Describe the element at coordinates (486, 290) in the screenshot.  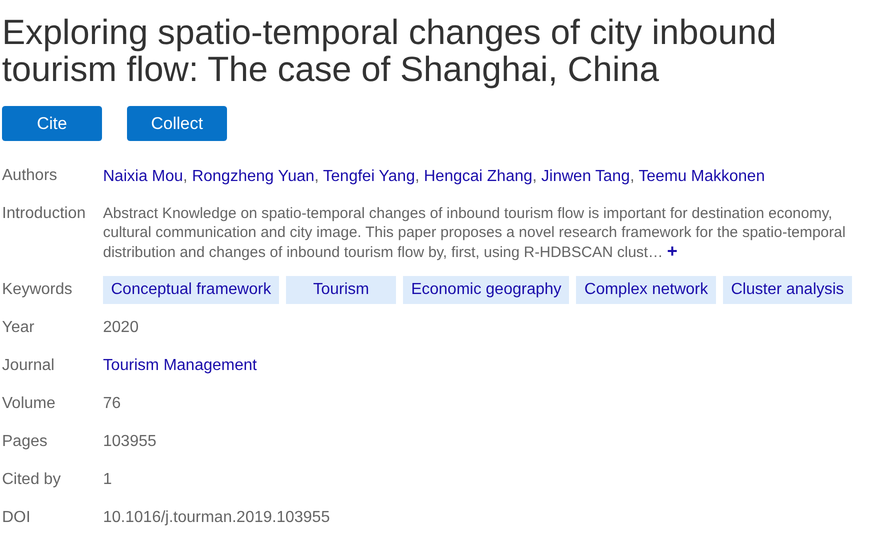
I see `keyword-tag: Economic geography` at that location.